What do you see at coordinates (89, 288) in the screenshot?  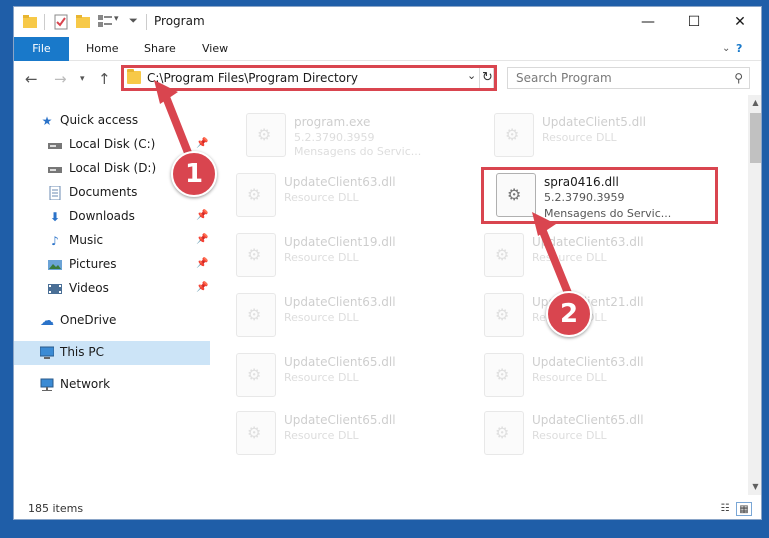 I see `sidebar-item-label: Videos` at bounding box center [89, 288].